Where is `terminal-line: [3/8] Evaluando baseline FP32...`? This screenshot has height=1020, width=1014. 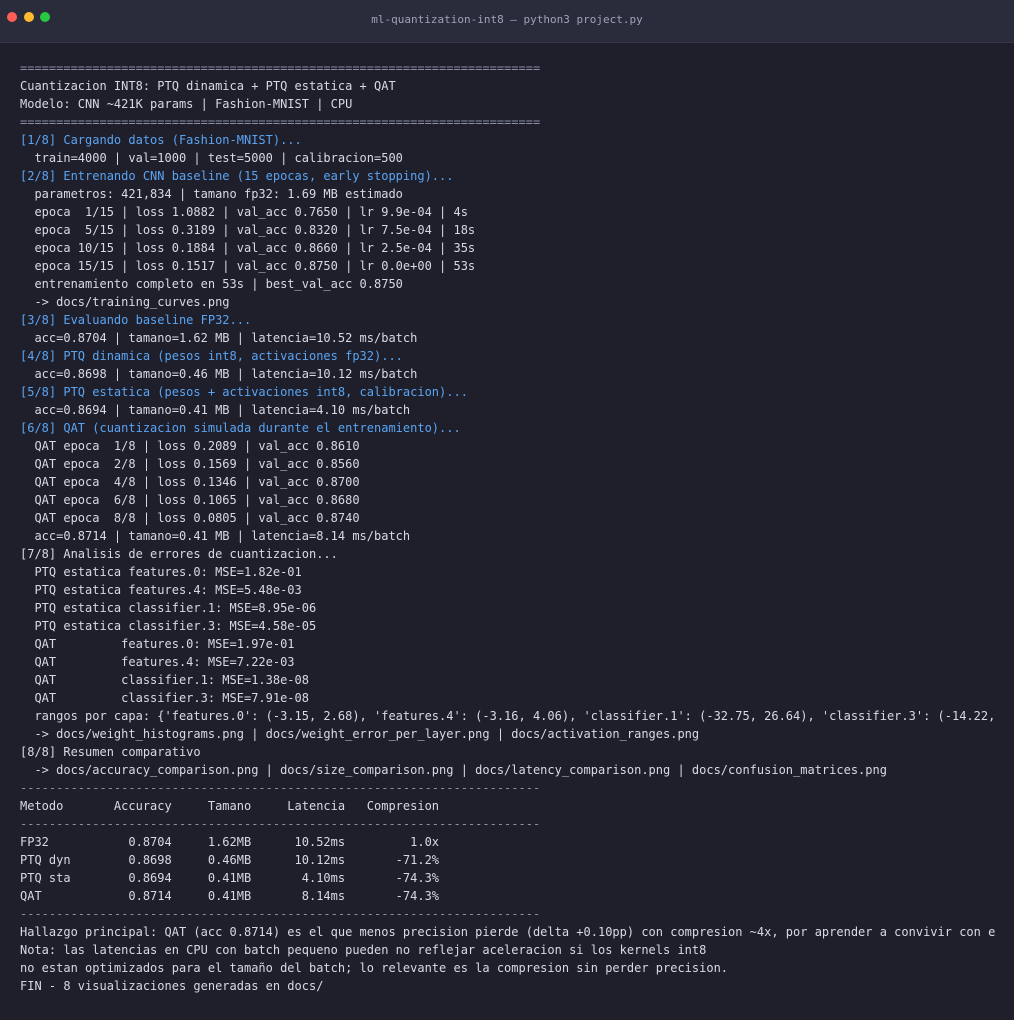 terminal-line: [3/8] Evaluando baseline FP32... is located at coordinates (136, 320).